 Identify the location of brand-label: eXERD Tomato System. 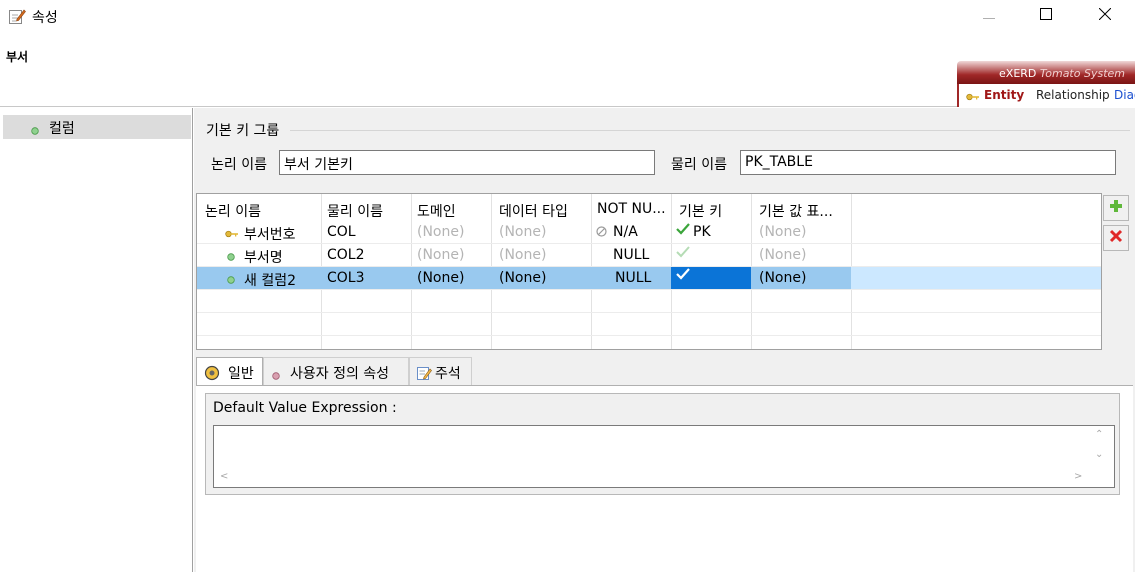
(1062, 73).